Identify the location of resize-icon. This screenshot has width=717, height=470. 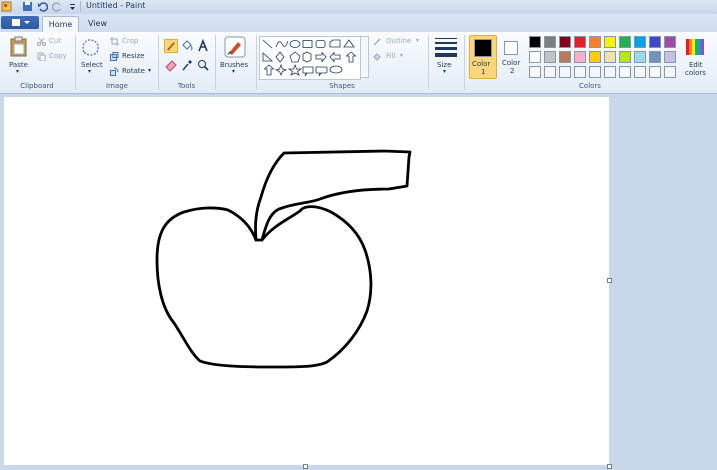
(114, 56).